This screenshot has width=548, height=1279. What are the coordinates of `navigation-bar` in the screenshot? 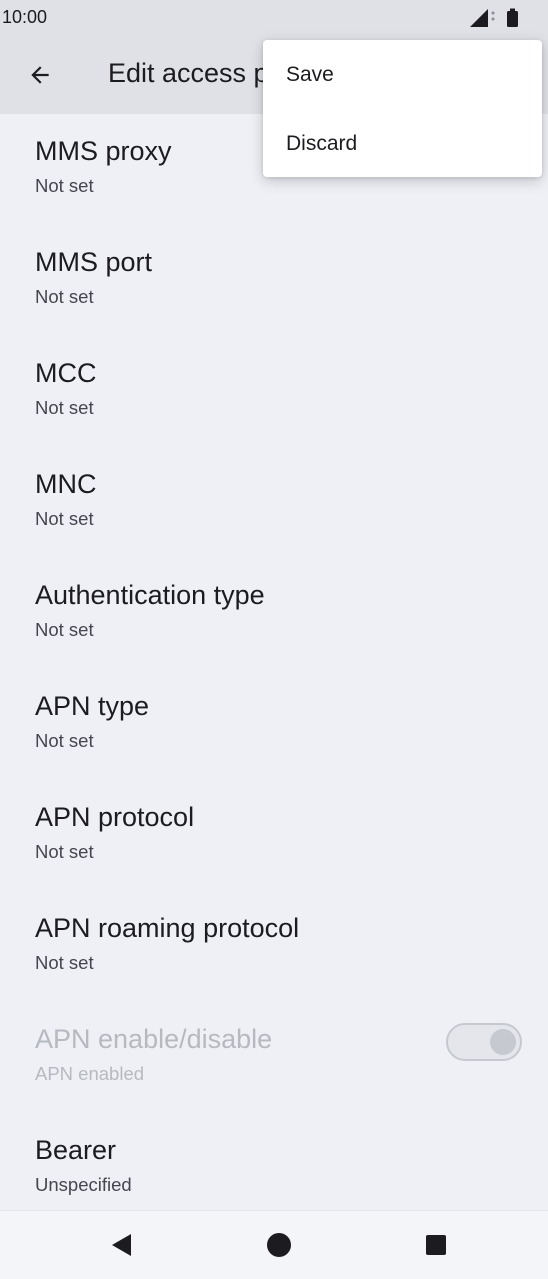 It's located at (274, 1244).